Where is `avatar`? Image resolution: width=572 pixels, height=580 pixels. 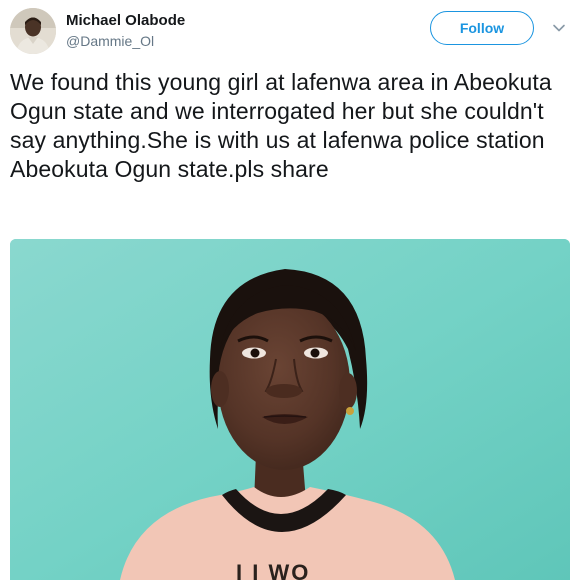 avatar is located at coordinates (33, 31).